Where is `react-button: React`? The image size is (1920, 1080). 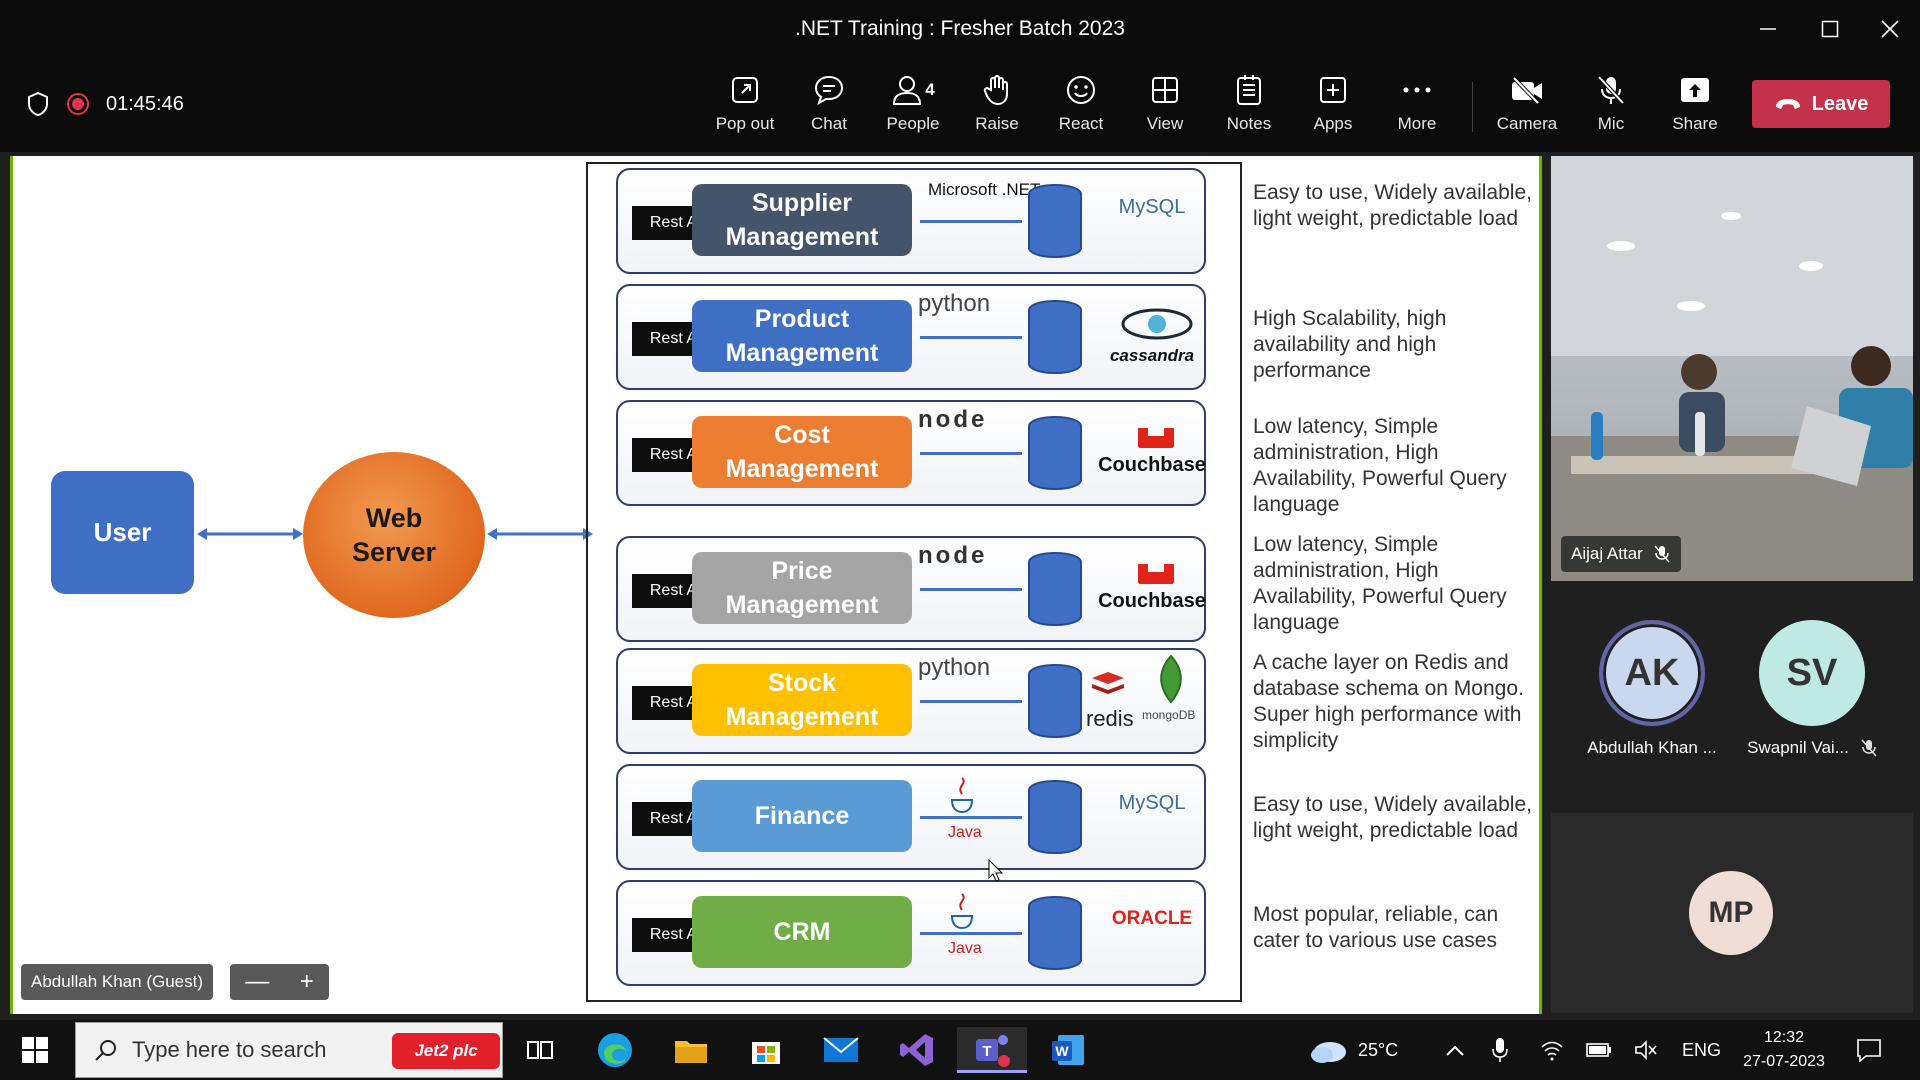
react-button: React is located at coordinates (1081, 107).